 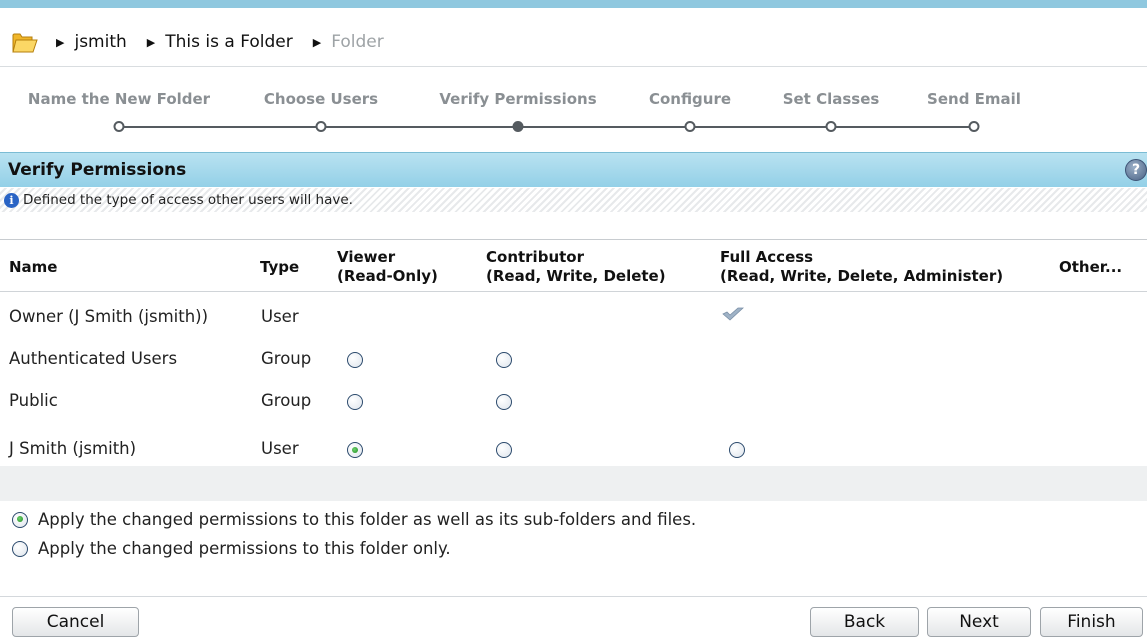 What do you see at coordinates (573, 596) in the screenshot?
I see `footer-divider` at bounding box center [573, 596].